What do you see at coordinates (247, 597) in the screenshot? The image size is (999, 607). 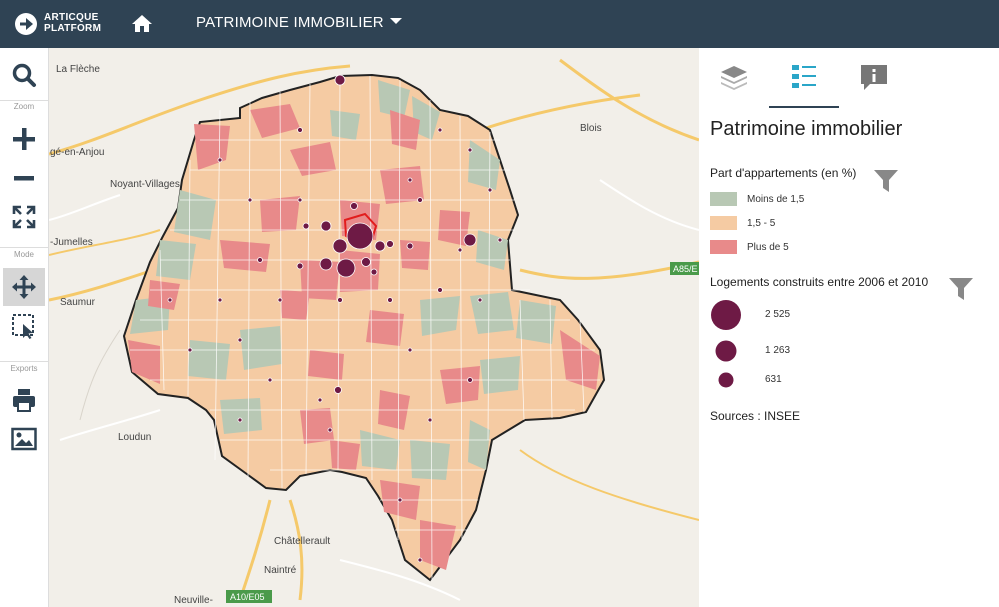 I see `road-shield-label: A10/E05` at bounding box center [247, 597].